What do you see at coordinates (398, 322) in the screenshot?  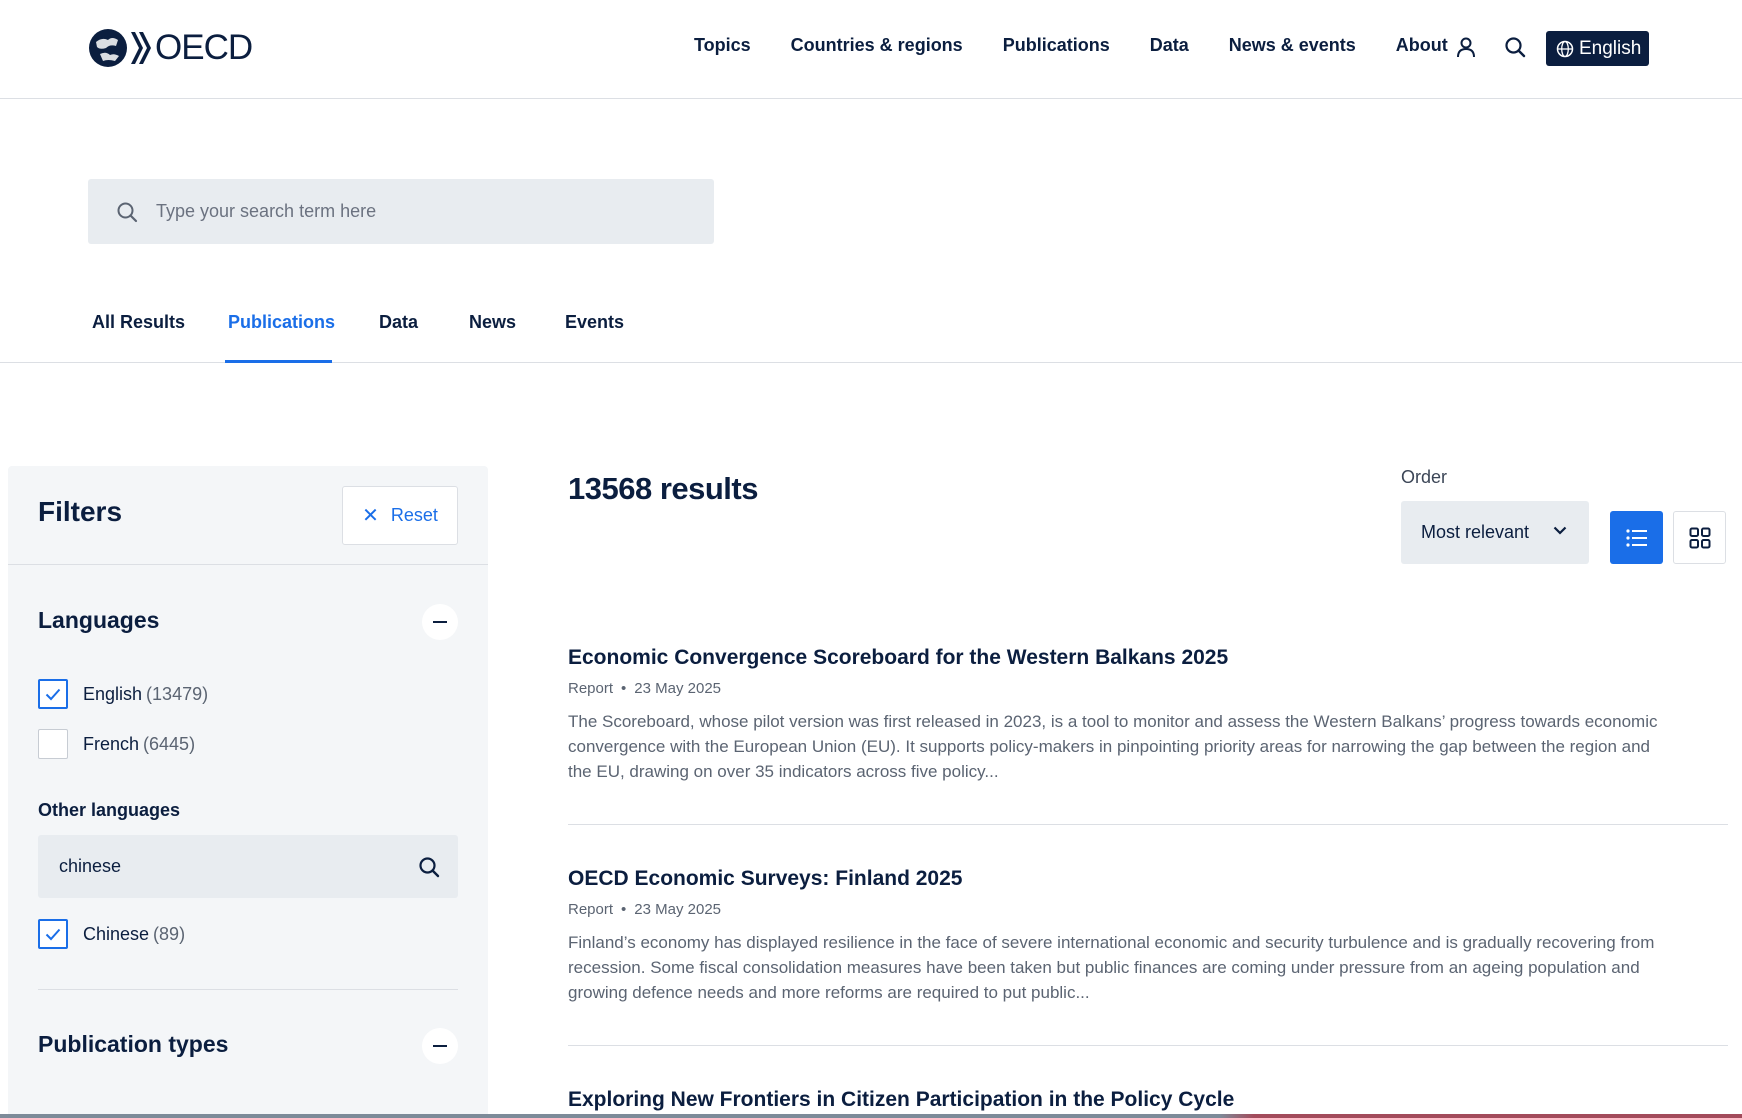 I see `tab-data: Data` at bounding box center [398, 322].